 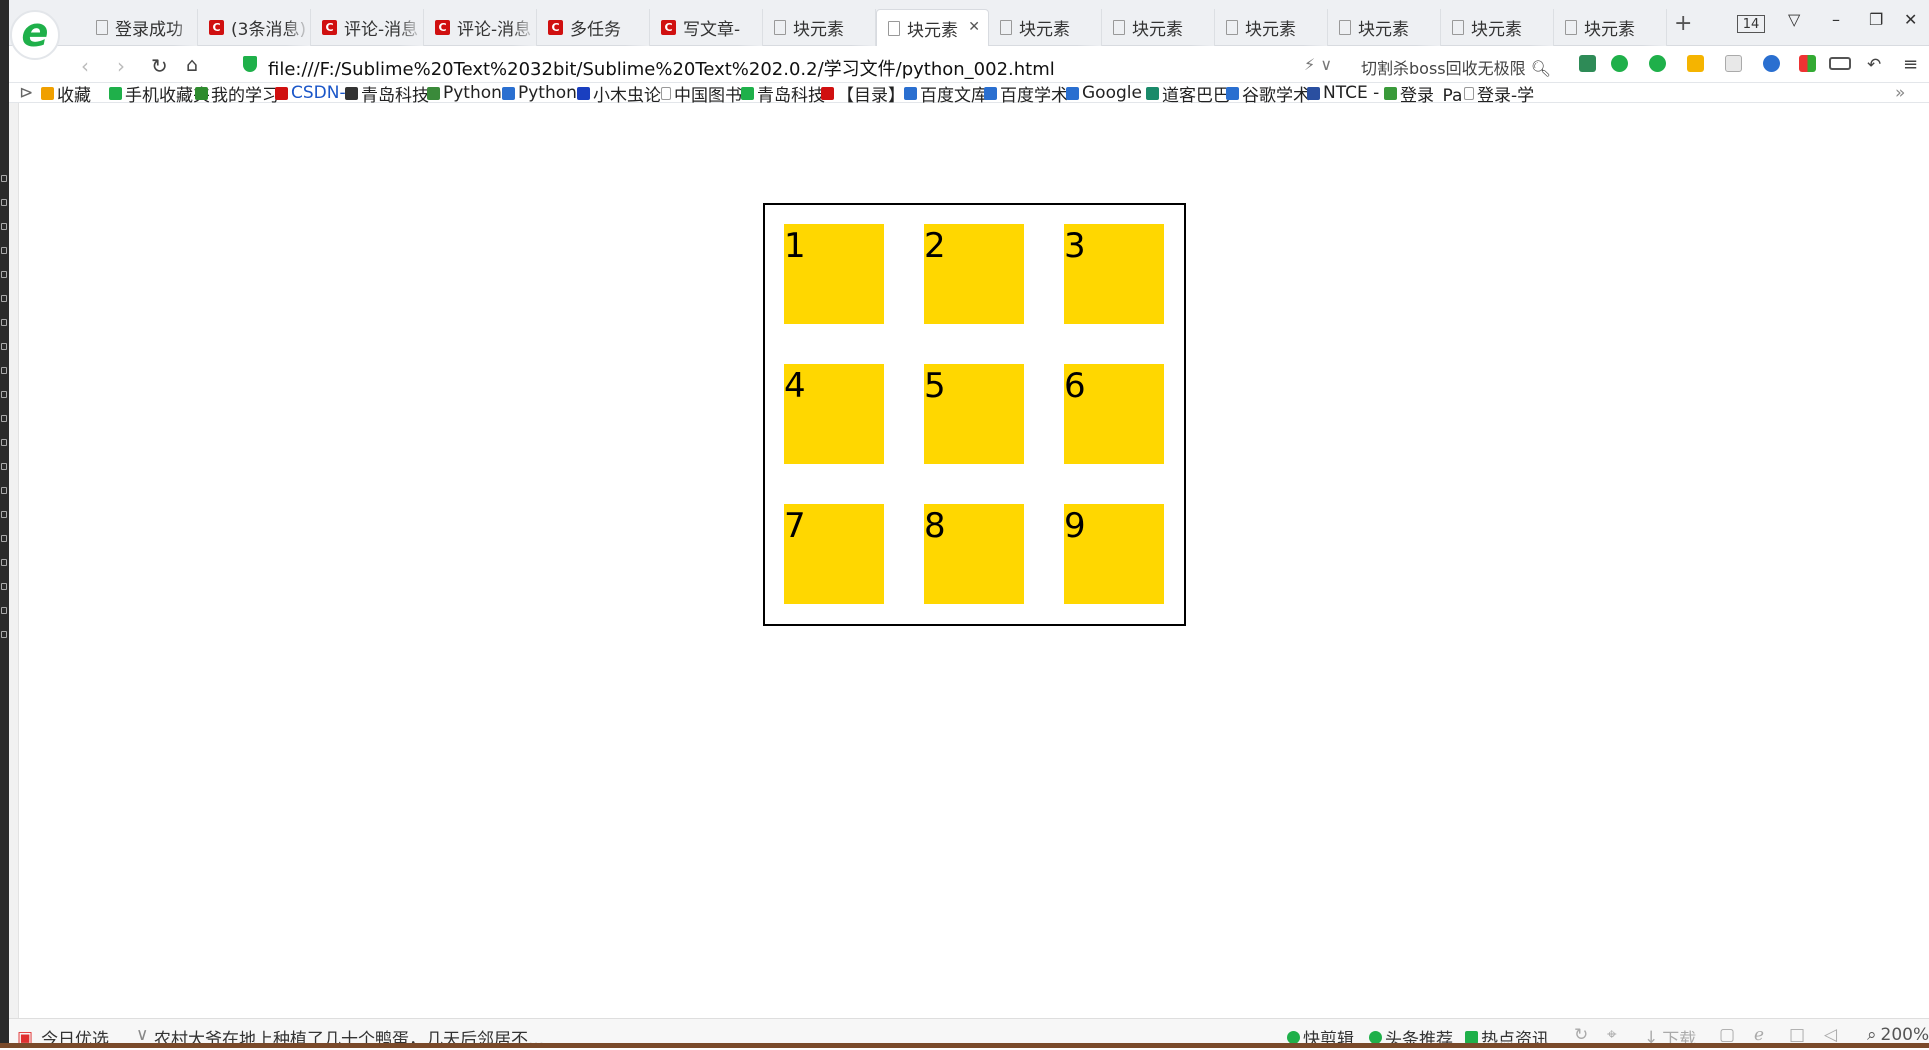 What do you see at coordinates (1910, 64) in the screenshot?
I see `menu-icon: ≡` at bounding box center [1910, 64].